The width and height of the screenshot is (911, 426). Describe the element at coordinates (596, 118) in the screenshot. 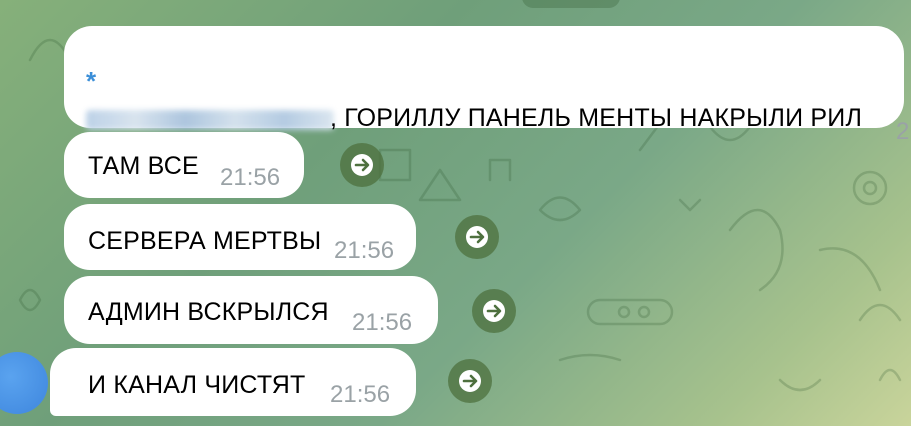

I see `message-text: , ГОРИЛЛУ ПАНЕЛЬ МЕНТЫ НАКРЫЛИ РИЛ` at that location.